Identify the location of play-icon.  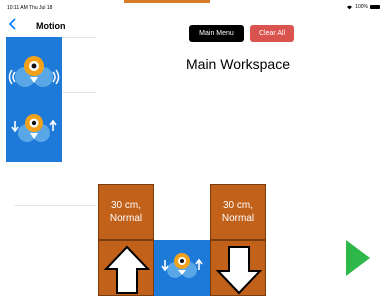
(358, 258).